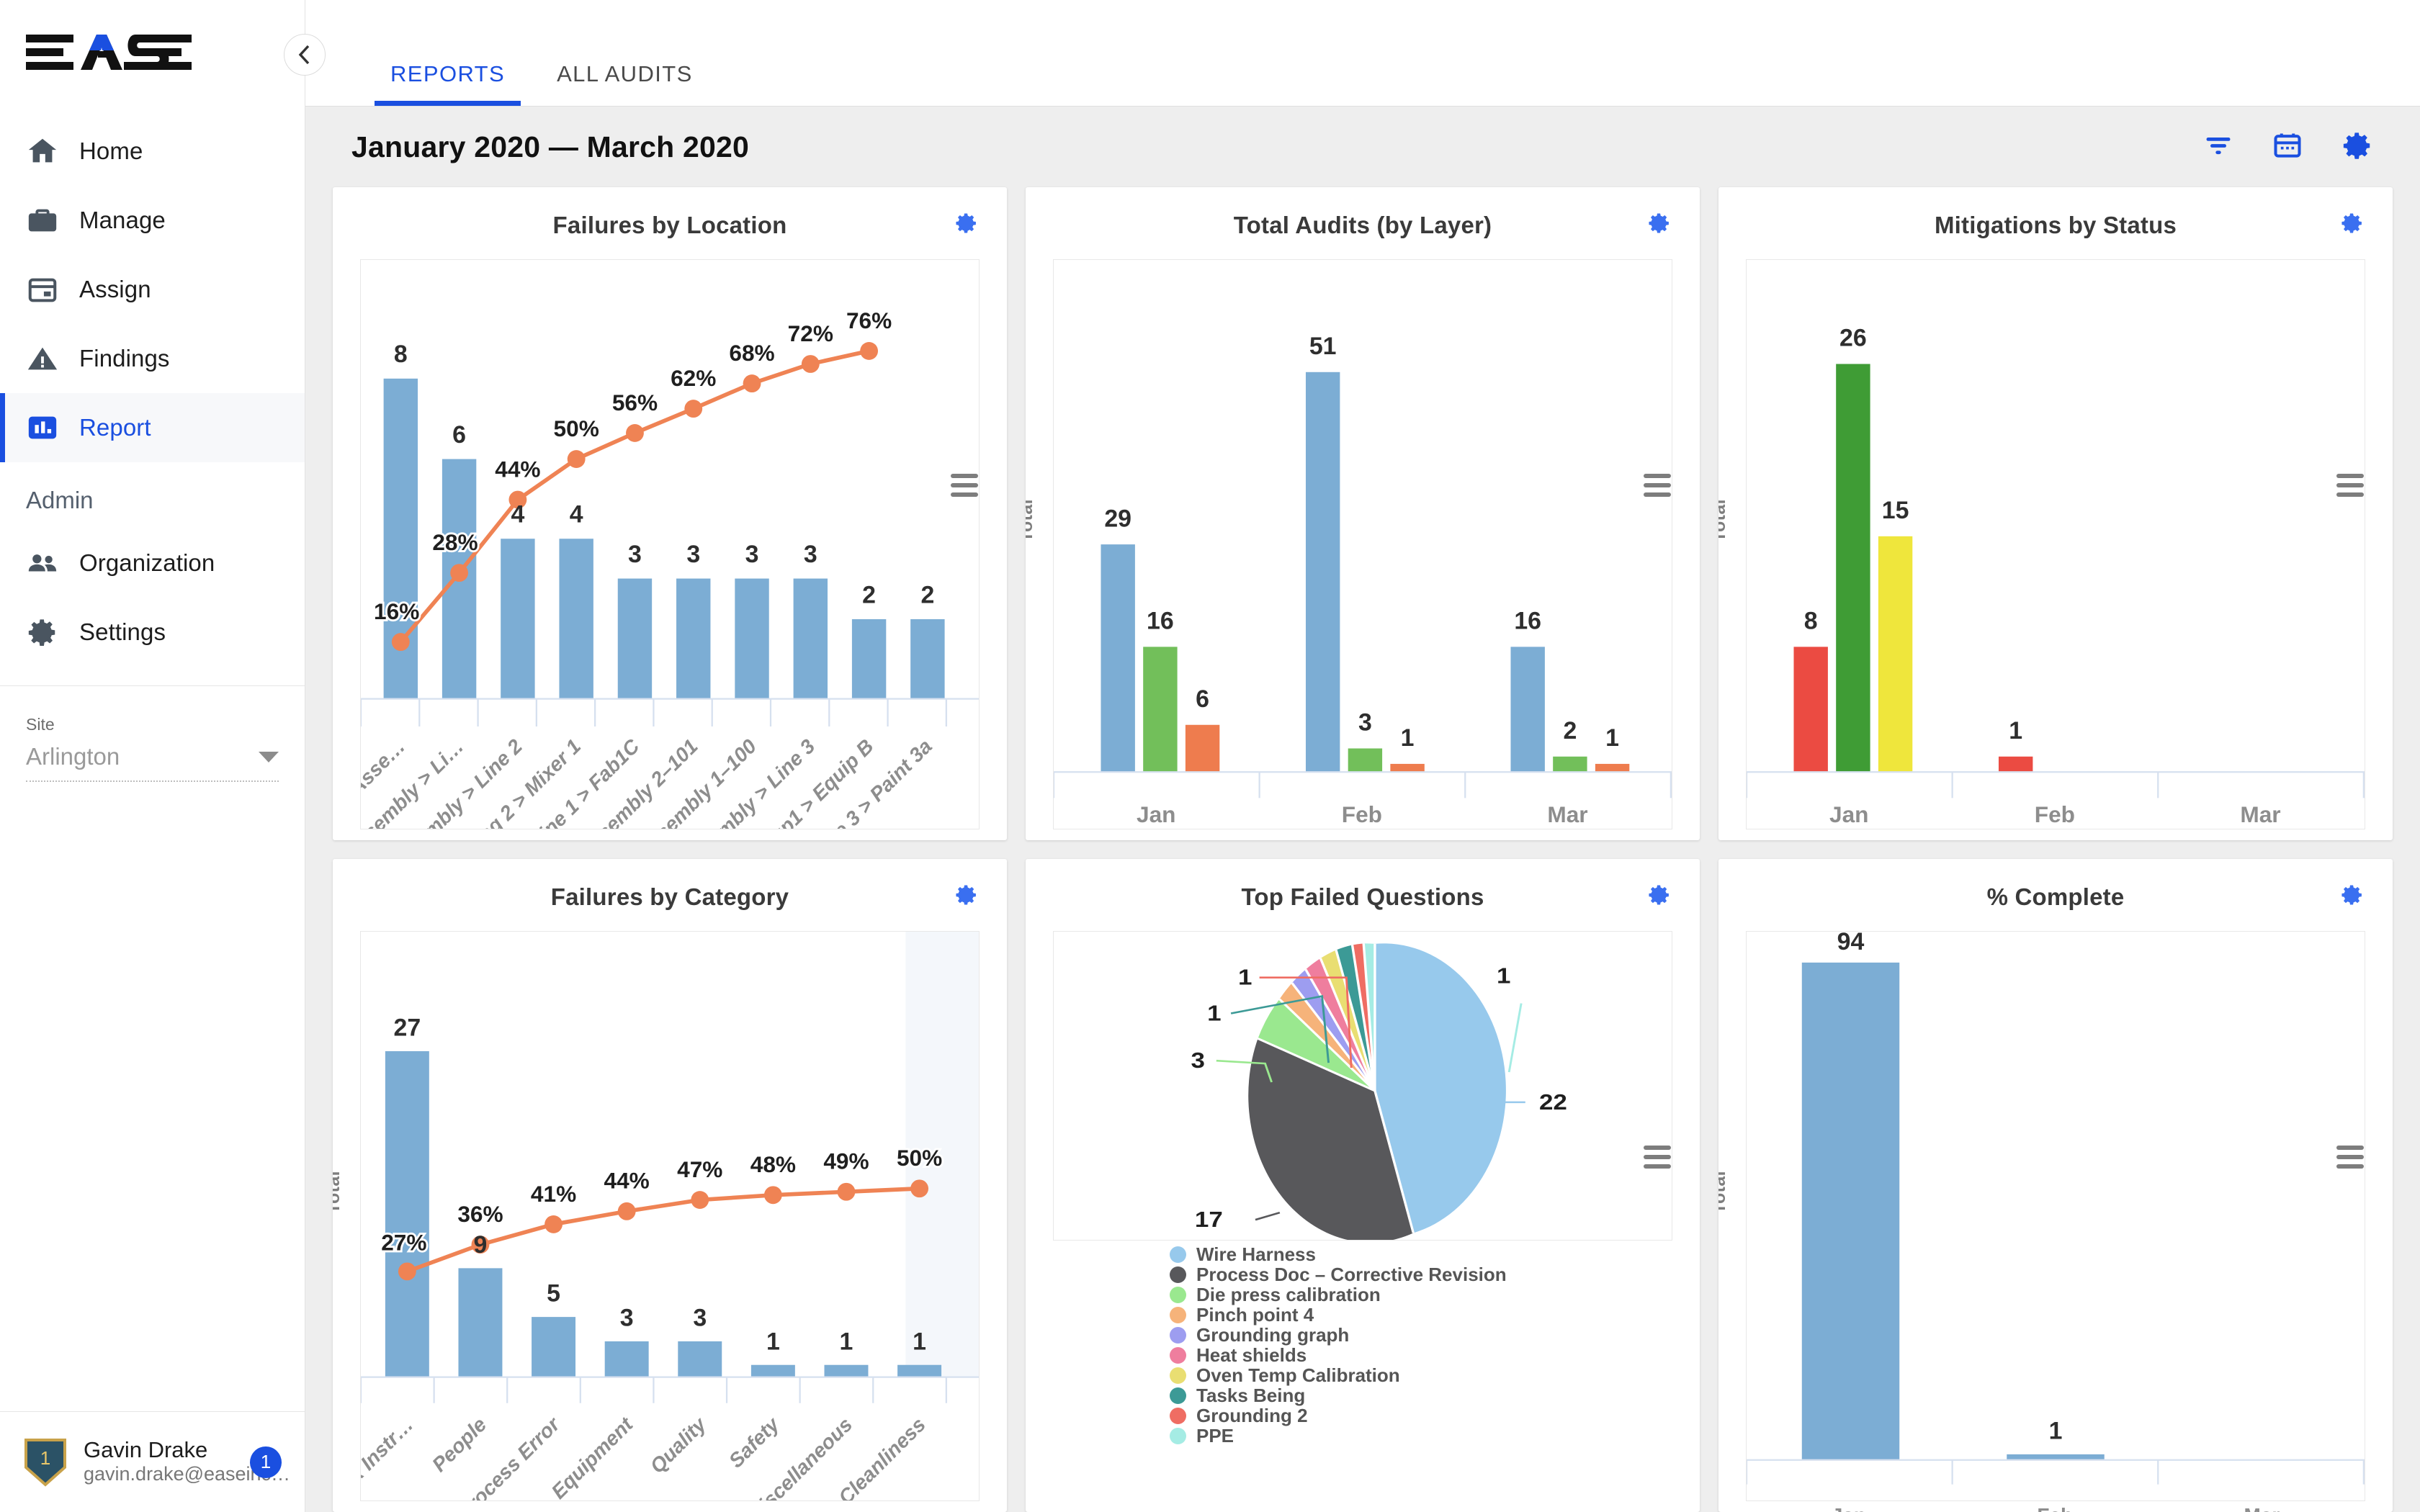 Image resolution: width=2420 pixels, height=1512 pixels. Describe the element at coordinates (2055, 896) in the screenshot. I see `card-title: % Complete` at that location.